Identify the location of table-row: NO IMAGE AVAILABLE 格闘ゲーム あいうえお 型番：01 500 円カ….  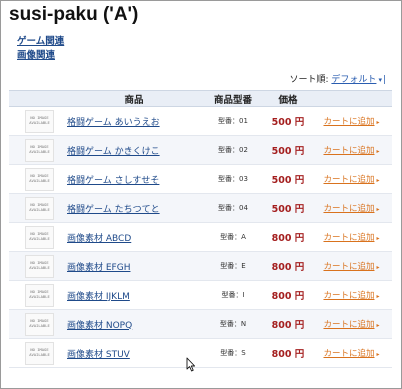
(200, 121).